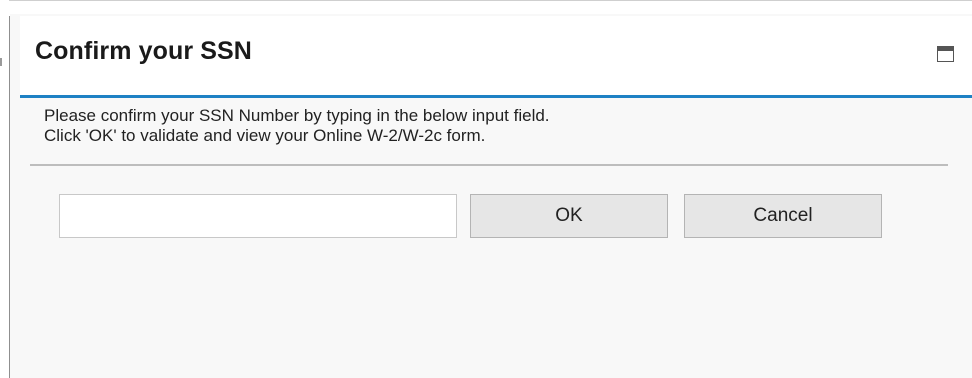  I want to click on ok-button: OK, so click(569, 216).